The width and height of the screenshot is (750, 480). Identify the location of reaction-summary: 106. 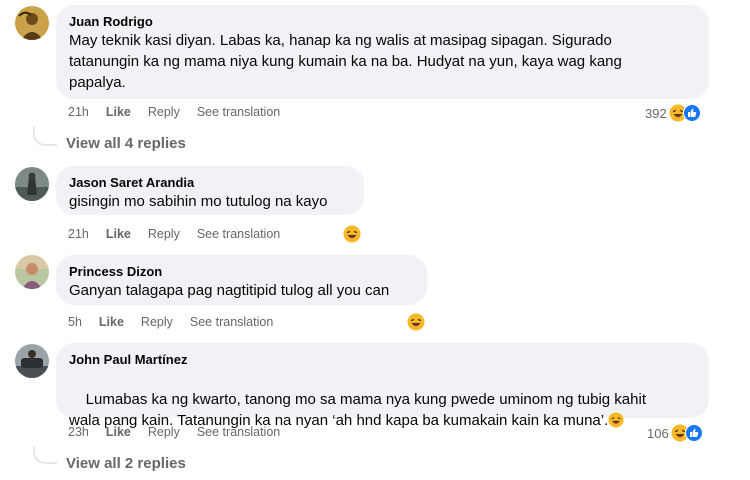
(675, 433).